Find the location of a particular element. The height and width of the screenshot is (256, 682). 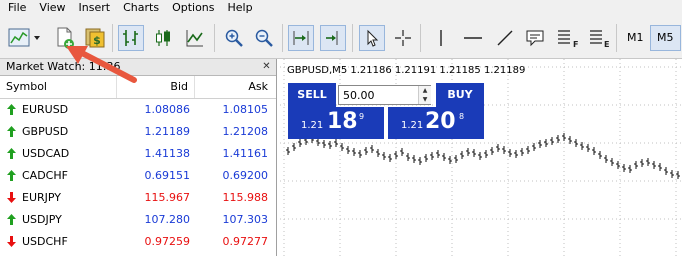

horizontal-line-button is located at coordinates (473, 38).